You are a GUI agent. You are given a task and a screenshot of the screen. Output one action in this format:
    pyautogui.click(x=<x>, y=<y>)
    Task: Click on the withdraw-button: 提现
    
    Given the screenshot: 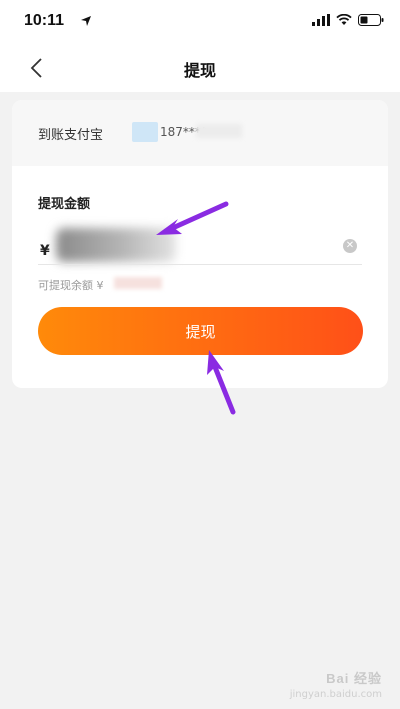 What is the action you would take?
    pyautogui.click(x=200, y=331)
    